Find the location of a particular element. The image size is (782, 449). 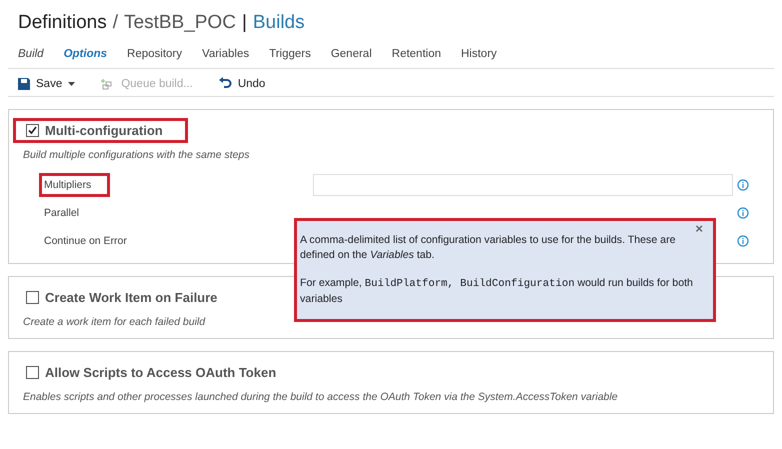

option-description: Enables scripts and other processes launched during the build to access the OAuth Token via the System.AccessToken variable is located at coordinates (321, 397).